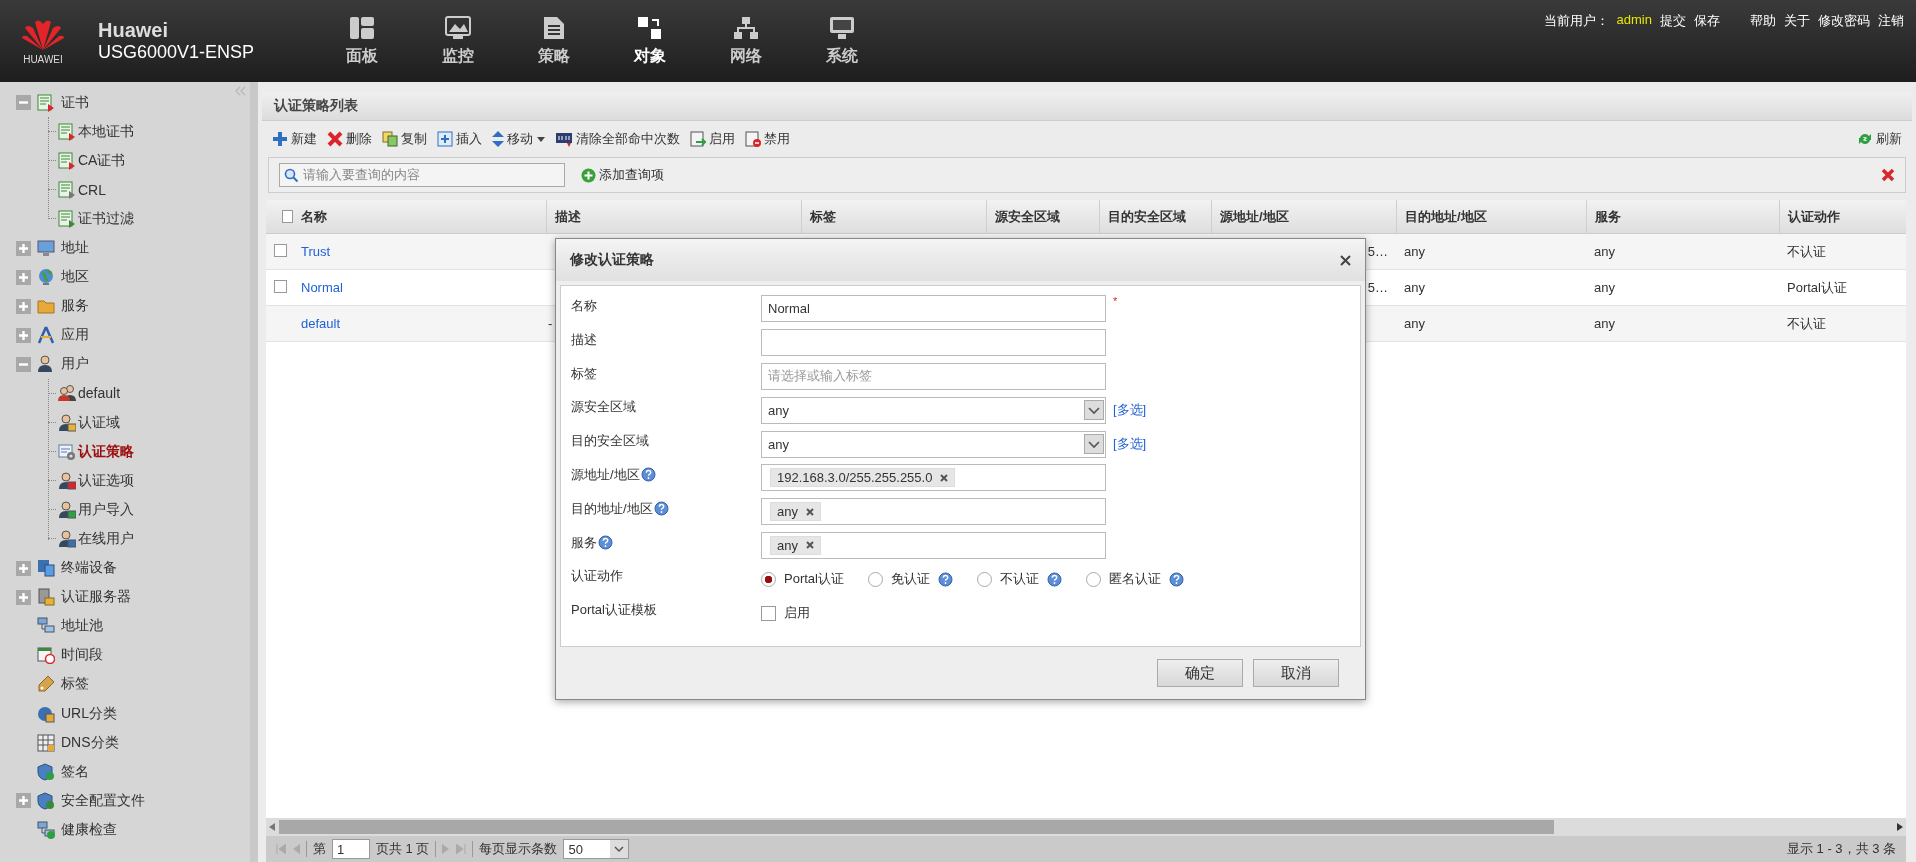  Describe the element at coordinates (92, 189) in the screenshot. I see `tree-item: CRL` at that location.